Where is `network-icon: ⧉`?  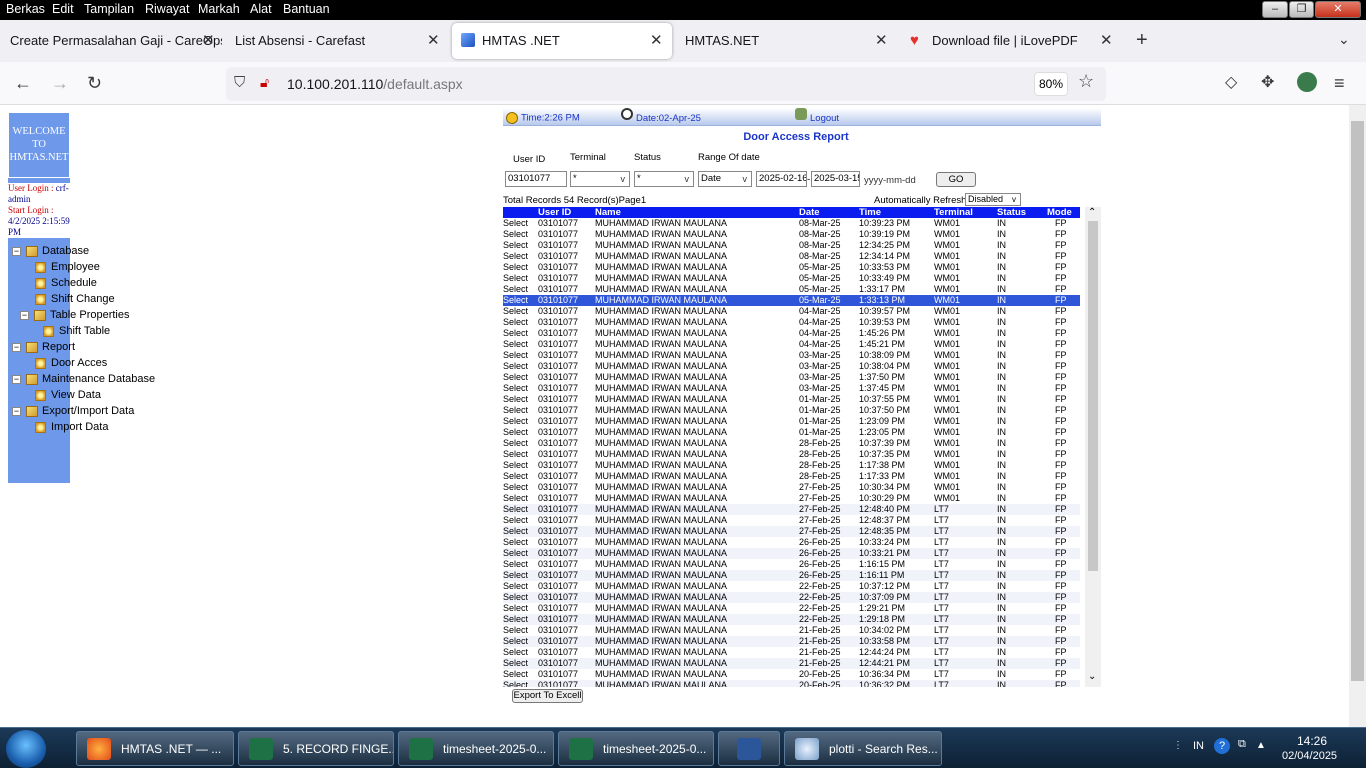
network-icon: ⧉ is located at coordinates (1242, 744).